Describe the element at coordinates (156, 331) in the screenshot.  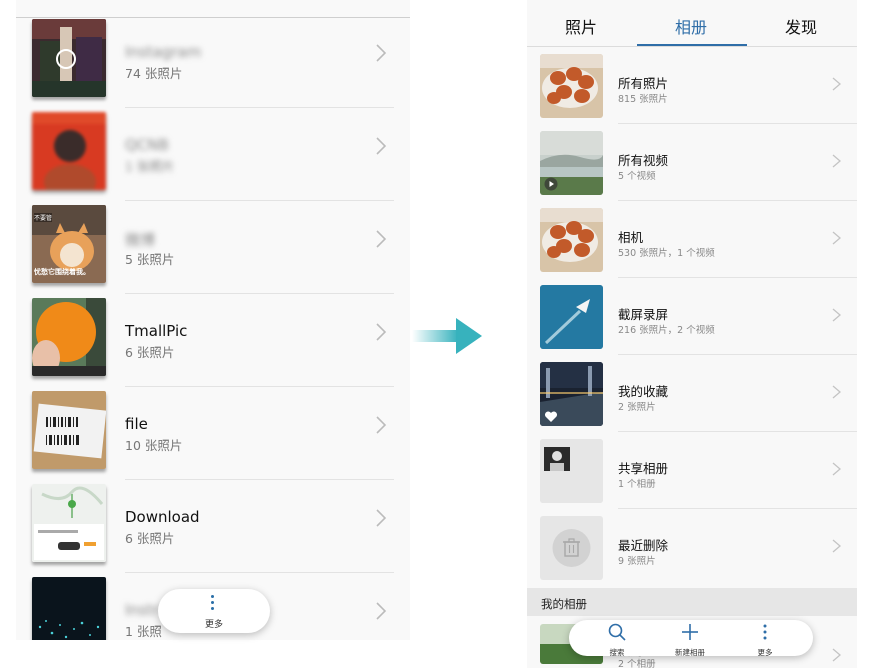
I see `album-name: TmallPic` at that location.